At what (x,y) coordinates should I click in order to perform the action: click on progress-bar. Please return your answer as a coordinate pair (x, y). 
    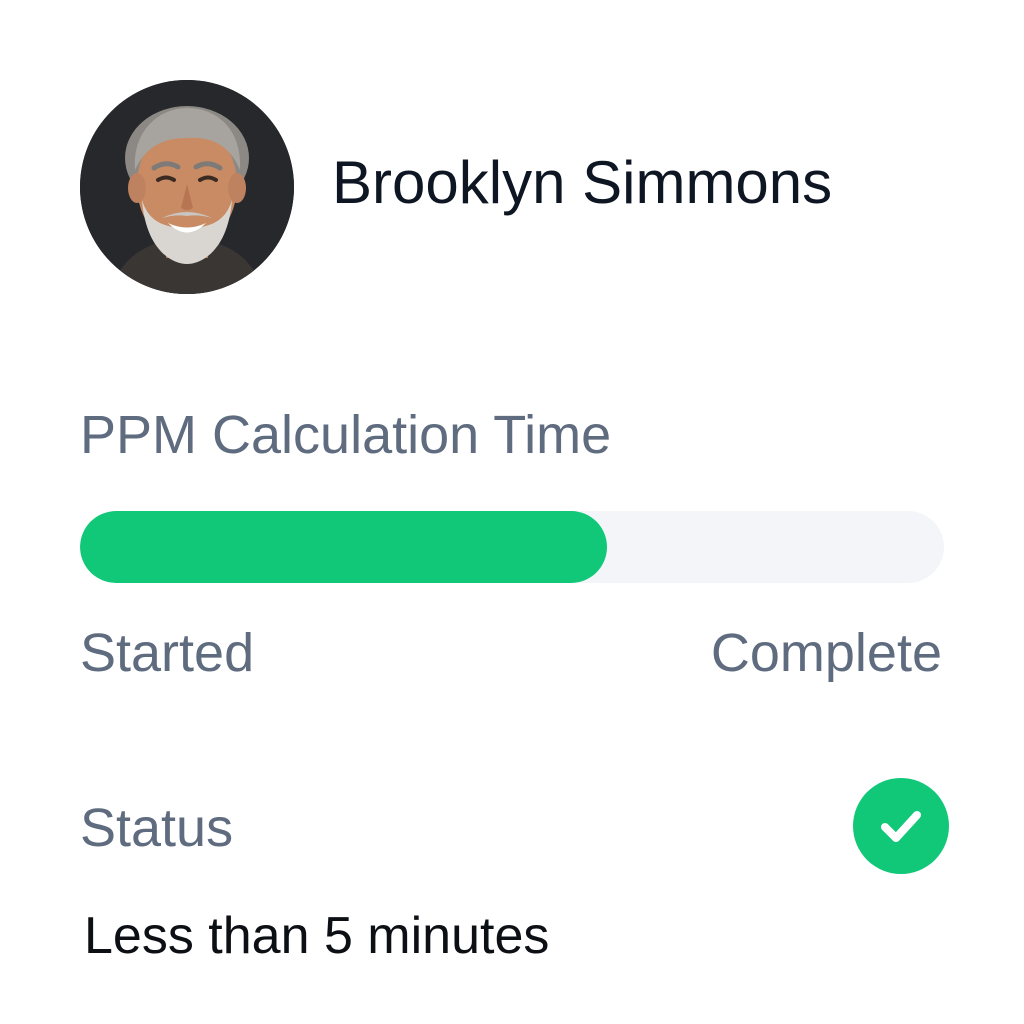
    Looking at the image, I should click on (512, 547).